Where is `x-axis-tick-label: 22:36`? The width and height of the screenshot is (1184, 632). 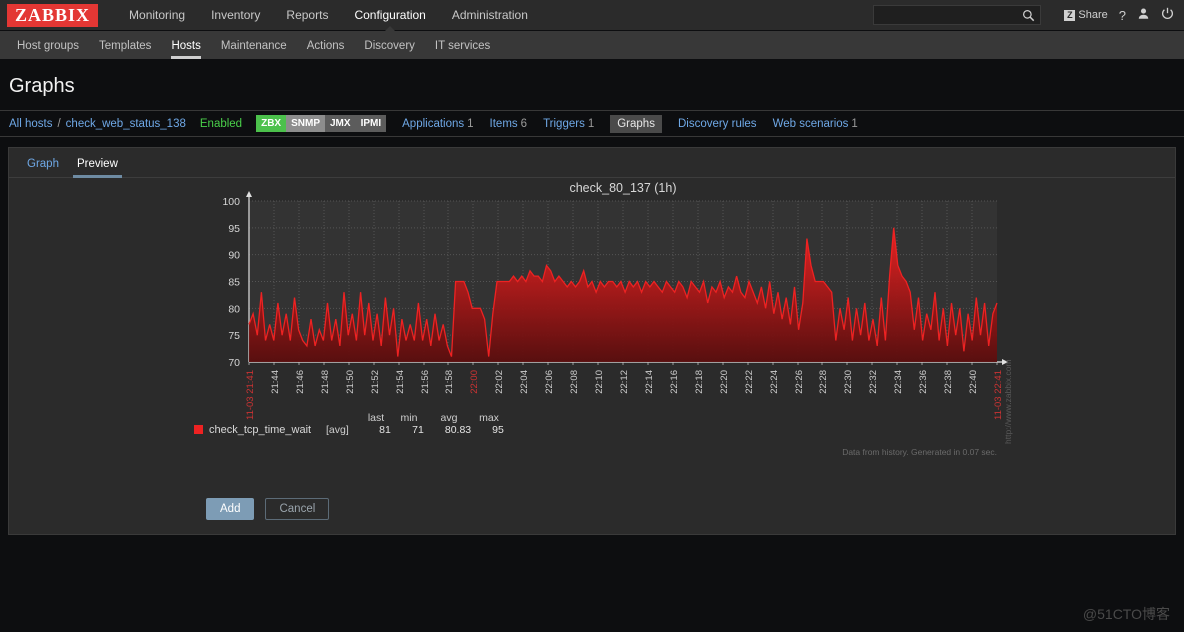 x-axis-tick-label: 22:36 is located at coordinates (923, 382).